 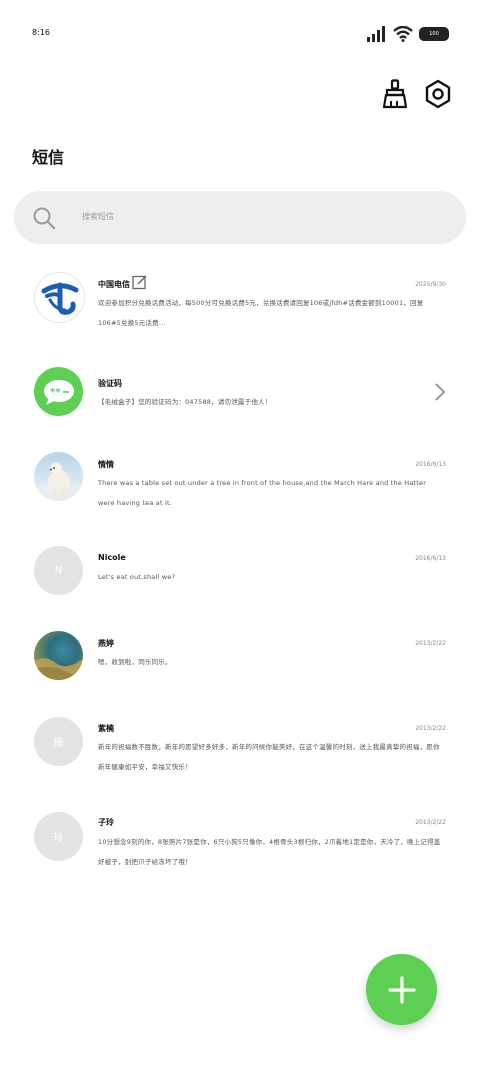 I want to click on china-telecom-logo, so click(x=59, y=298).